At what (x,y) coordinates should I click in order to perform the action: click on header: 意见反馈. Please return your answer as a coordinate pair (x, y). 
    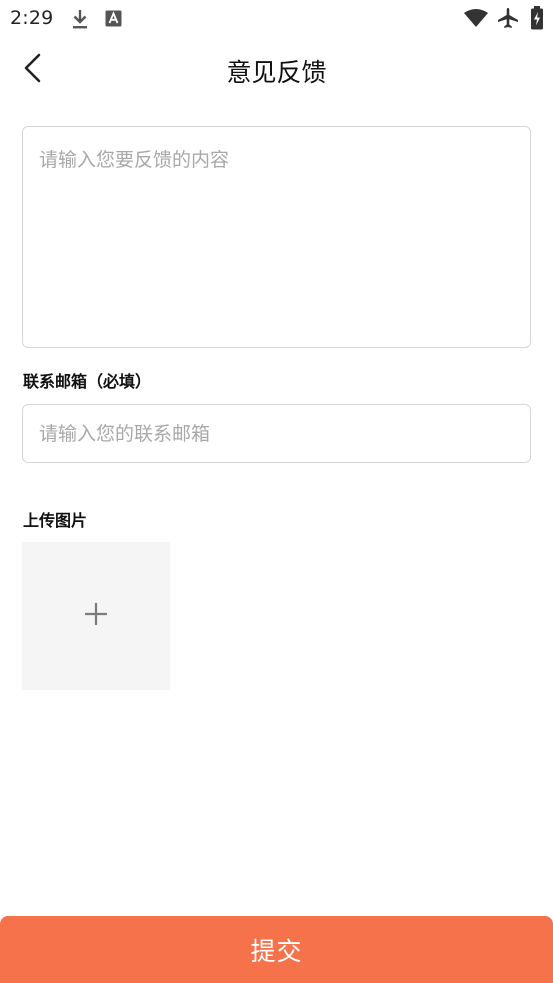
    Looking at the image, I should click on (276, 70).